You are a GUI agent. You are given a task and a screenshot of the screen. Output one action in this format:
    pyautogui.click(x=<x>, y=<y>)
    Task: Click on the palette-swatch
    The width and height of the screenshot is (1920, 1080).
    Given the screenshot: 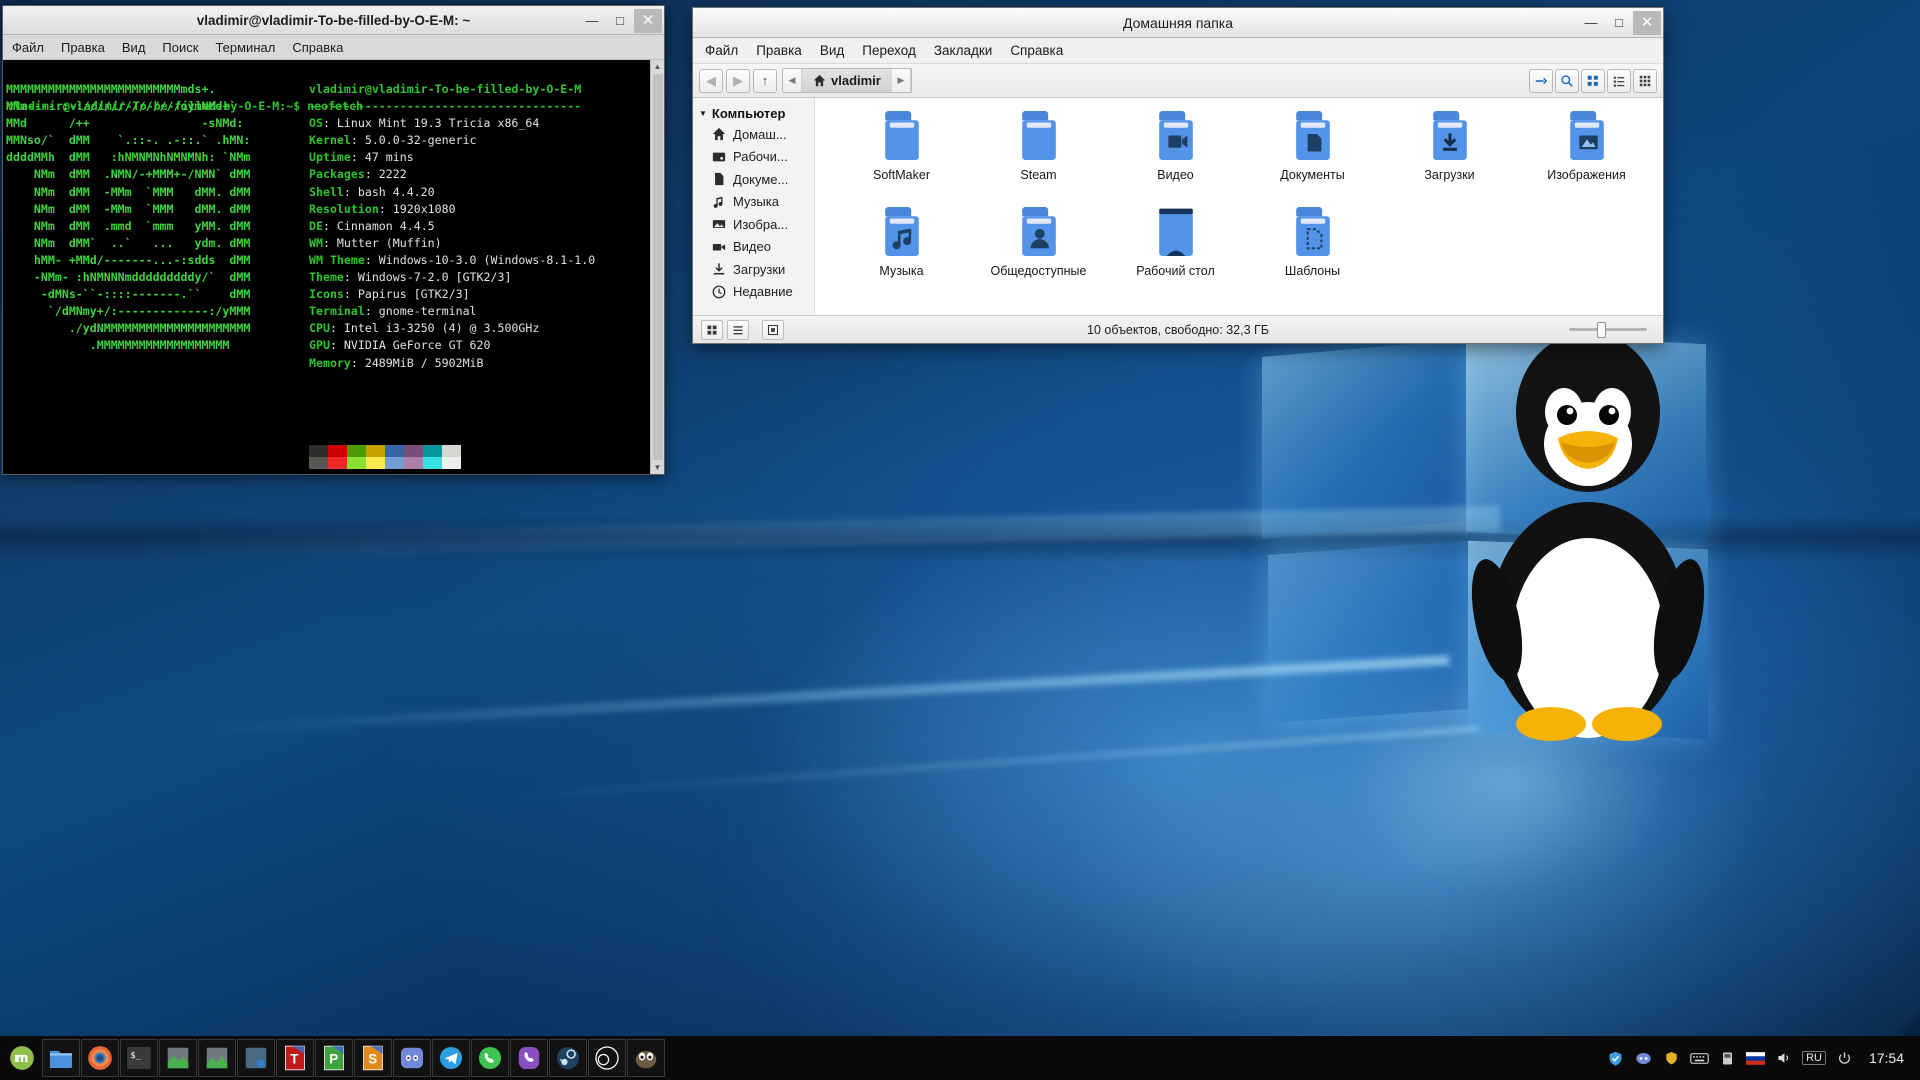 What is the action you would take?
    pyautogui.click(x=432, y=463)
    